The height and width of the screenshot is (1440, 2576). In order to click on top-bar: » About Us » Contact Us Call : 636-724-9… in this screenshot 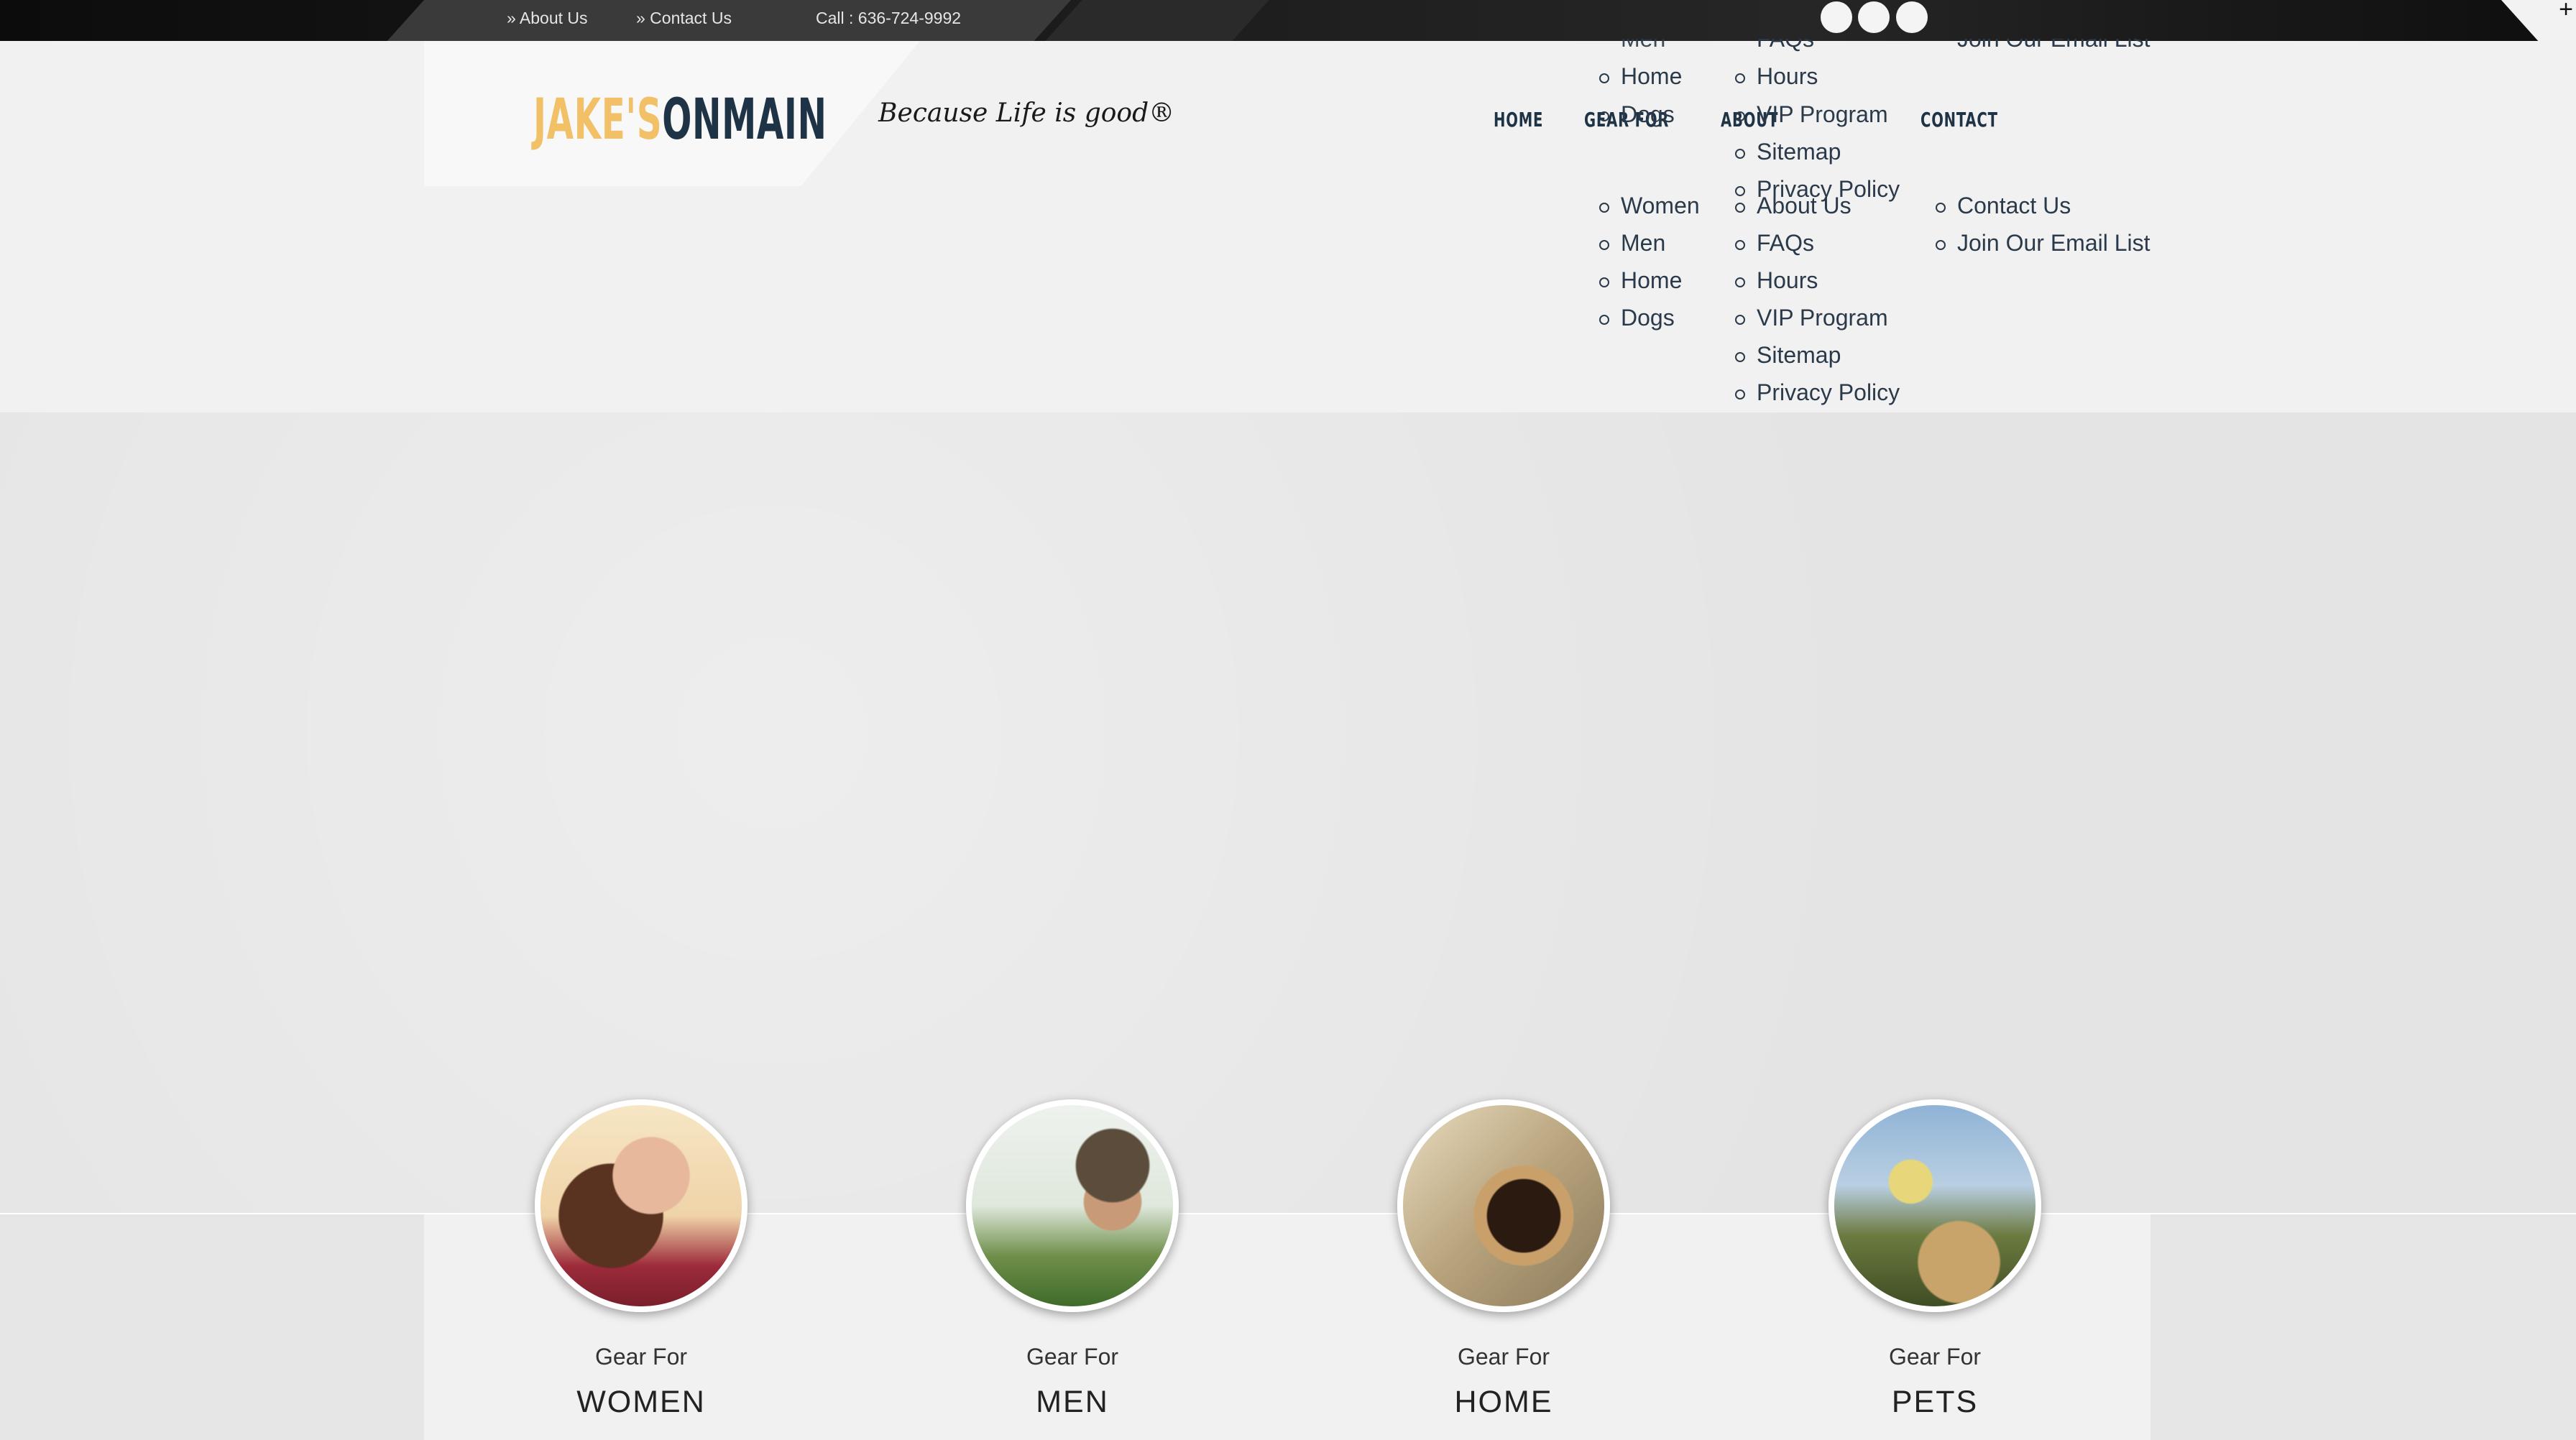, I will do `click(1288, 20)`.